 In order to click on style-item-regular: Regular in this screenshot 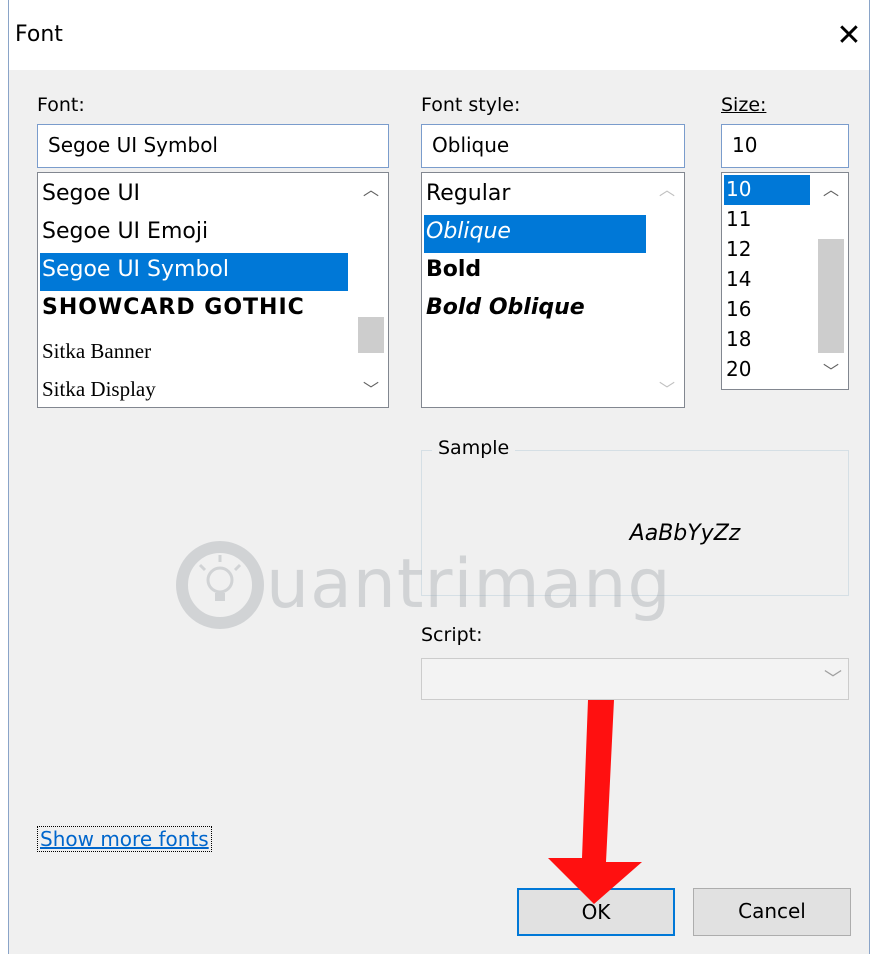, I will do `click(535, 196)`.